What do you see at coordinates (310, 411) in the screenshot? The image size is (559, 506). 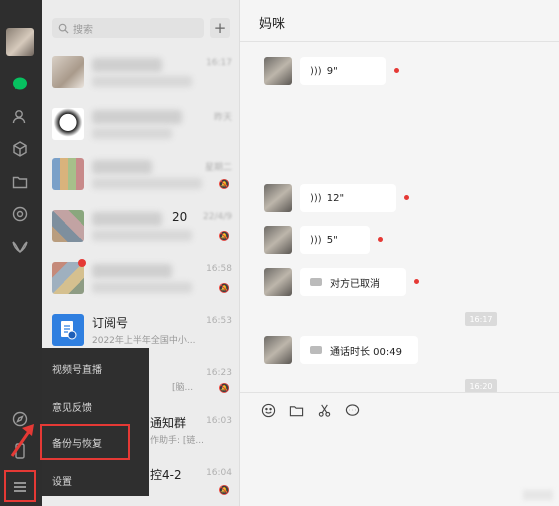 I see `input-toolbar` at bounding box center [310, 411].